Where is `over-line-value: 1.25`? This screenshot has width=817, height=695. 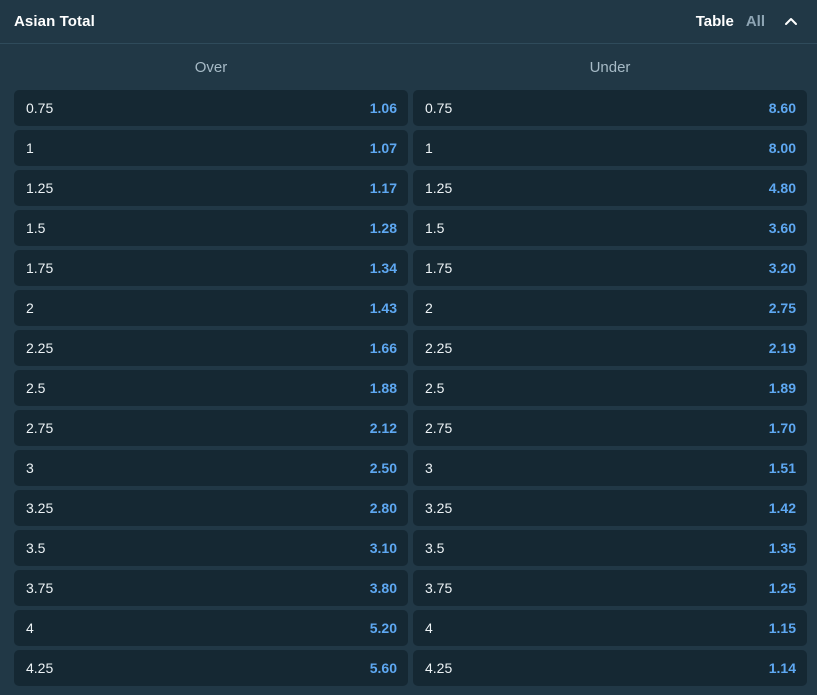
over-line-value: 1.25 is located at coordinates (40, 188).